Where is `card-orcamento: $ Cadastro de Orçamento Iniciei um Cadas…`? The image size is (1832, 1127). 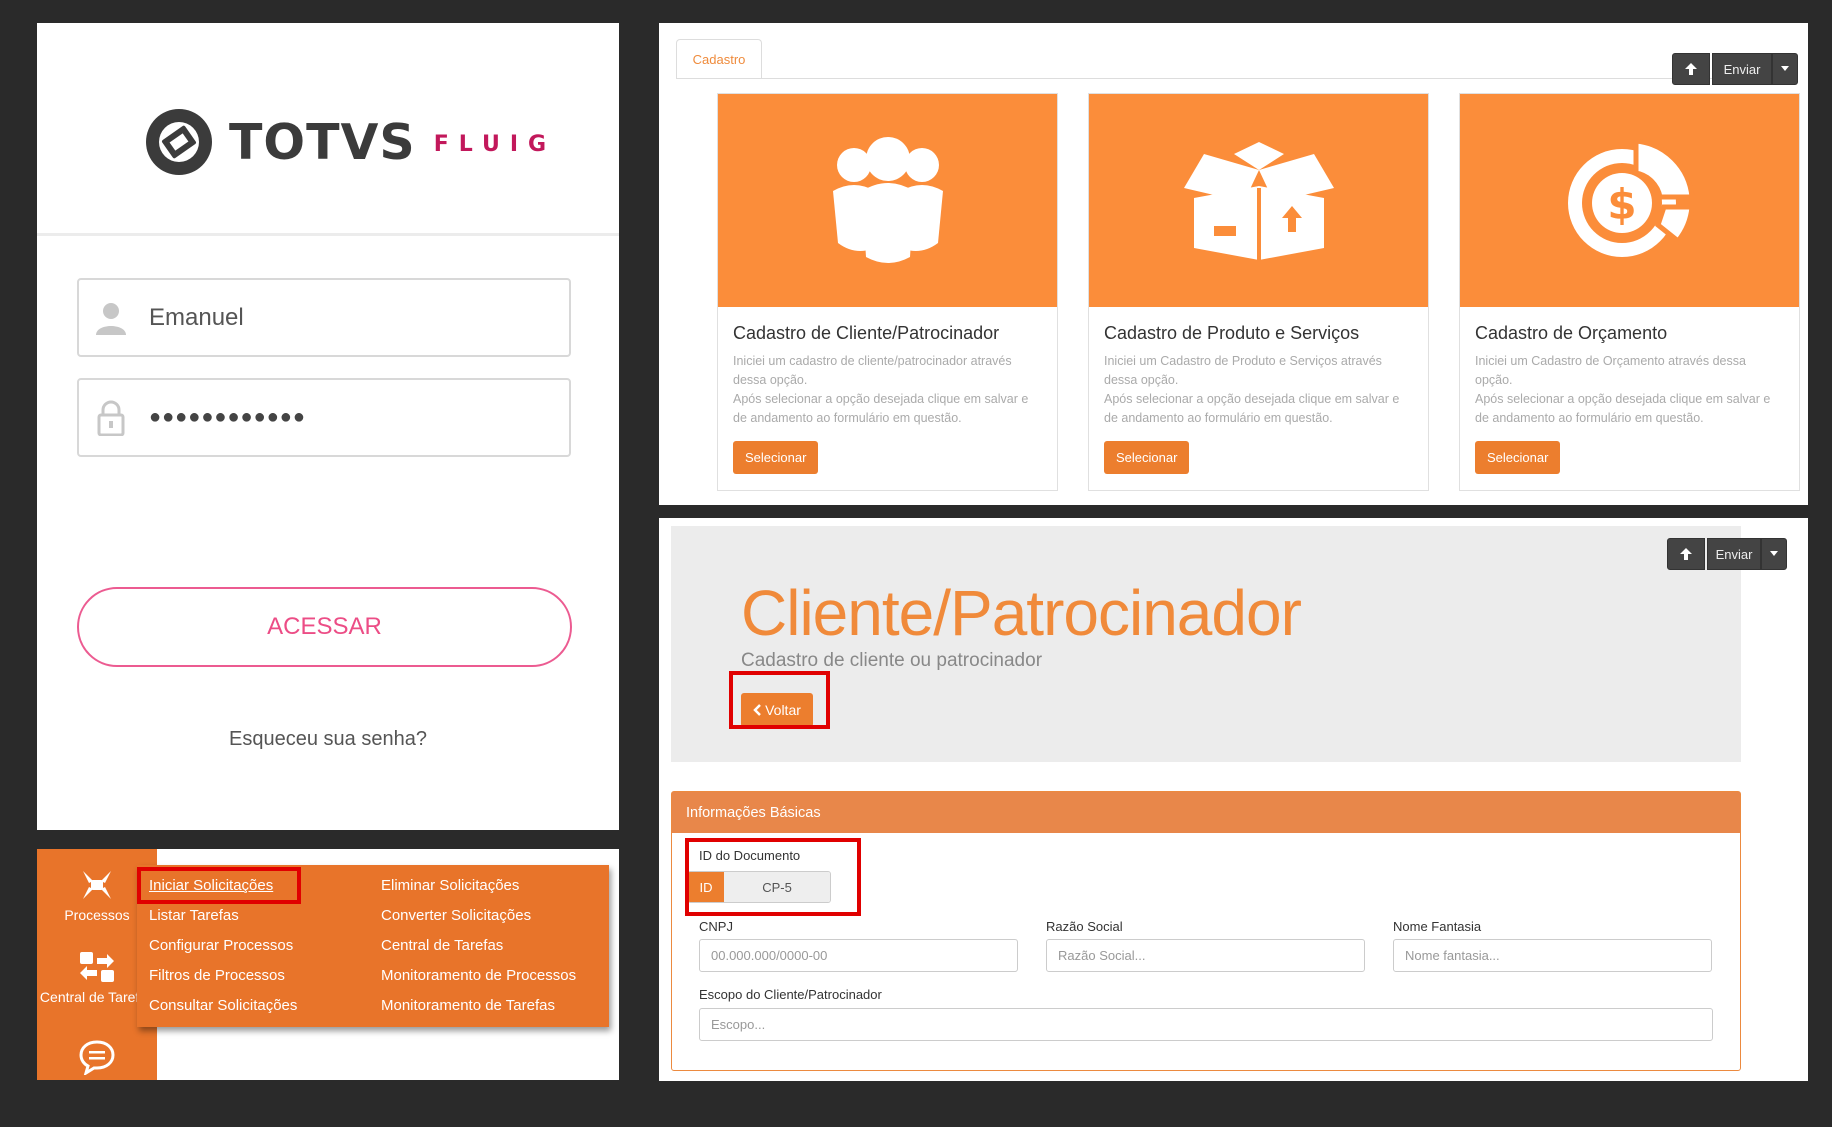
card-orcamento: $ Cadastro de Orçamento Iniciei um Cadas… is located at coordinates (1629, 292).